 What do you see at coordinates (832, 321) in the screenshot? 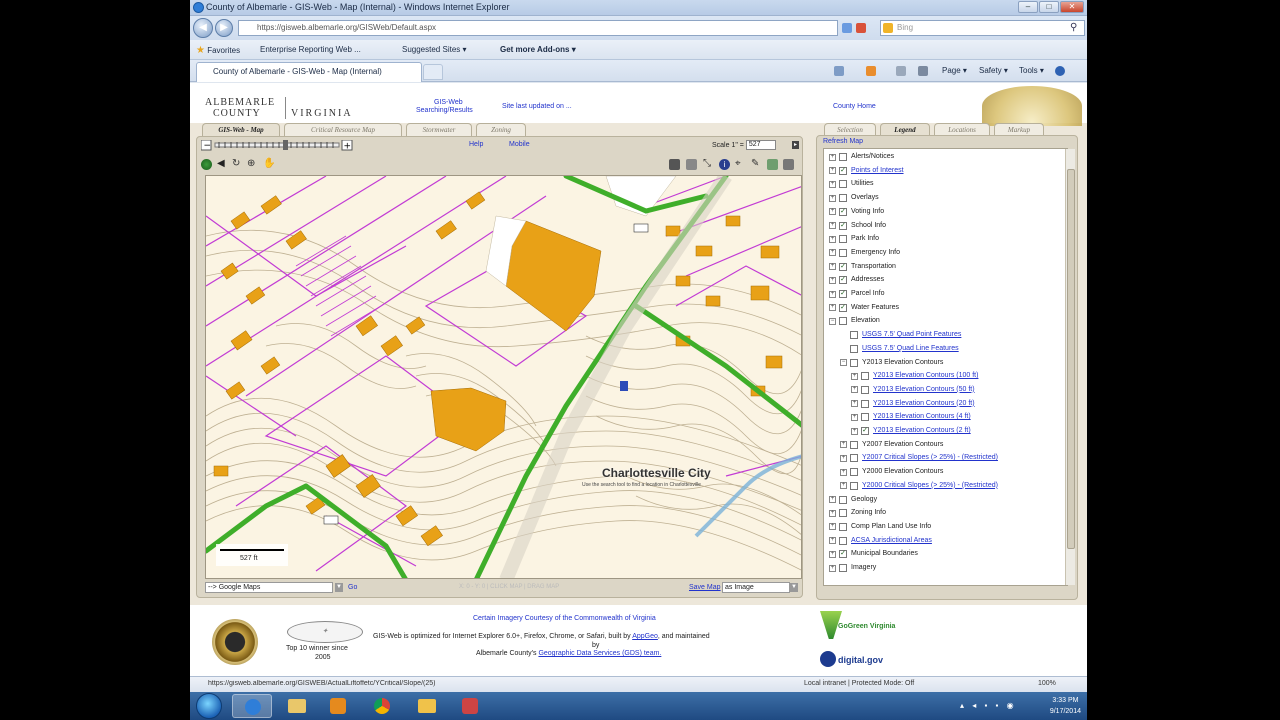
I see `collapse-icon: −` at bounding box center [832, 321].